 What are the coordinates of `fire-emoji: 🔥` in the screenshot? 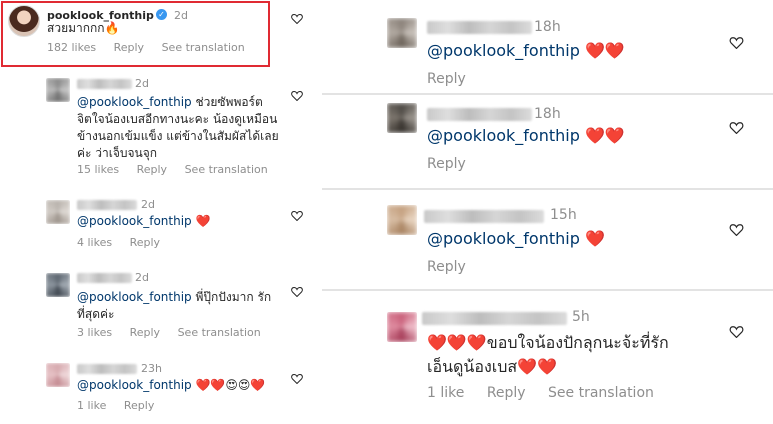 It's located at (112, 28).